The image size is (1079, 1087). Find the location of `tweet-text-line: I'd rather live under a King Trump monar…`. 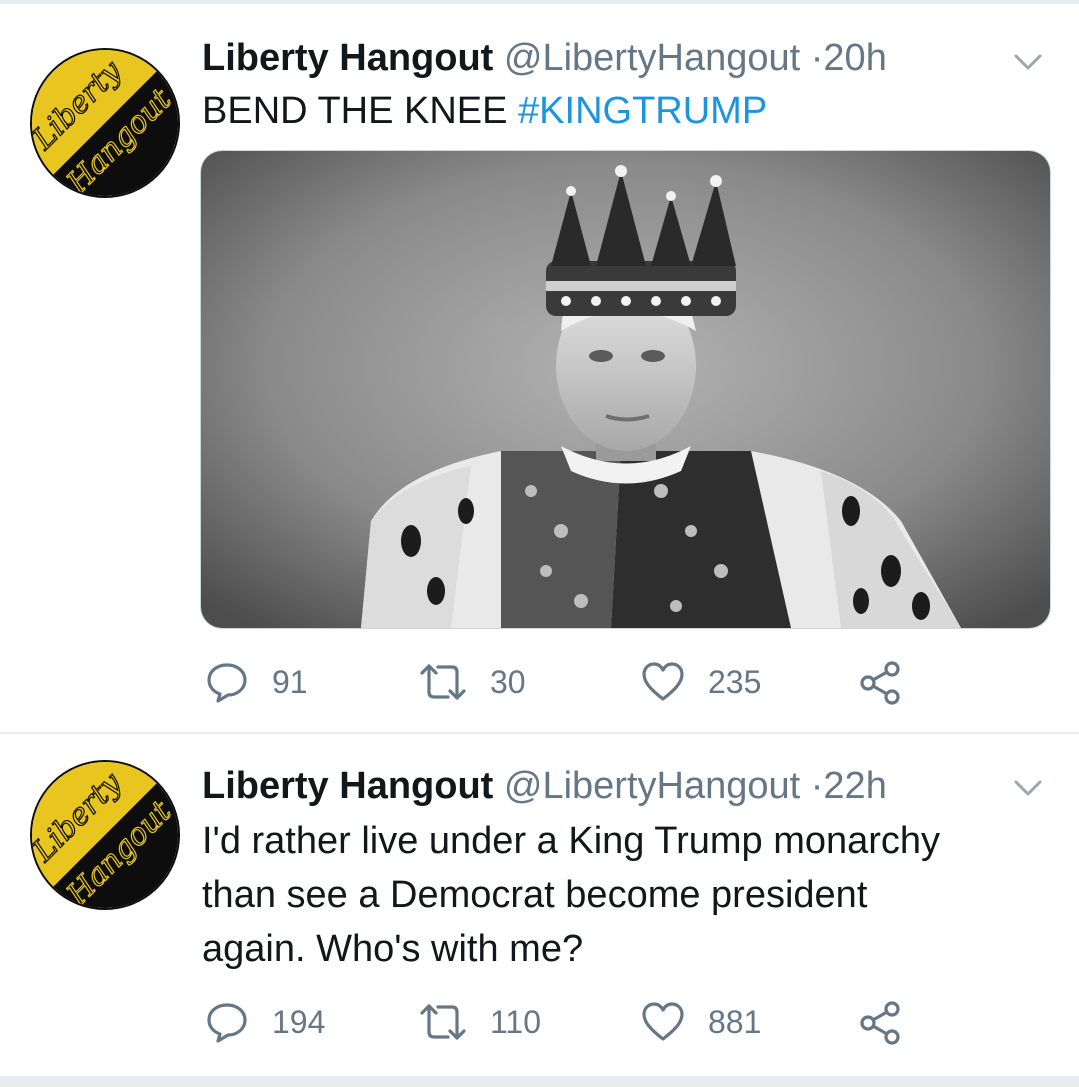

tweet-text-line: I'd rather live under a King Trump monar… is located at coordinates (571, 841).